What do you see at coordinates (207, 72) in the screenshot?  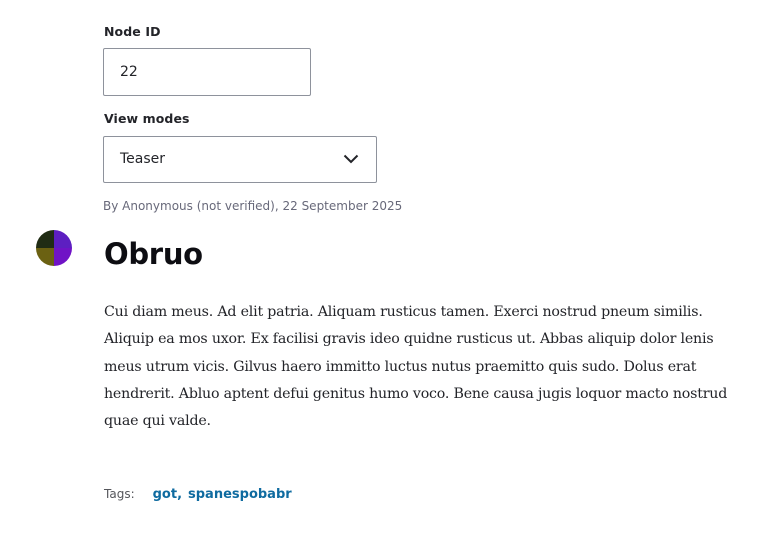 I see `node-id-input` at bounding box center [207, 72].